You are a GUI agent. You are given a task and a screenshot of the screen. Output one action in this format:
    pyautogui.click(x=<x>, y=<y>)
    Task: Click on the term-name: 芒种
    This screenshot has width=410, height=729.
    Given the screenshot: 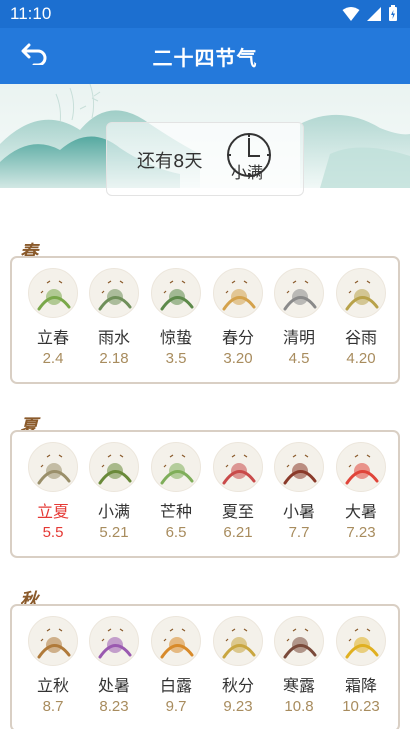 What is the action you would take?
    pyautogui.click(x=175, y=511)
    